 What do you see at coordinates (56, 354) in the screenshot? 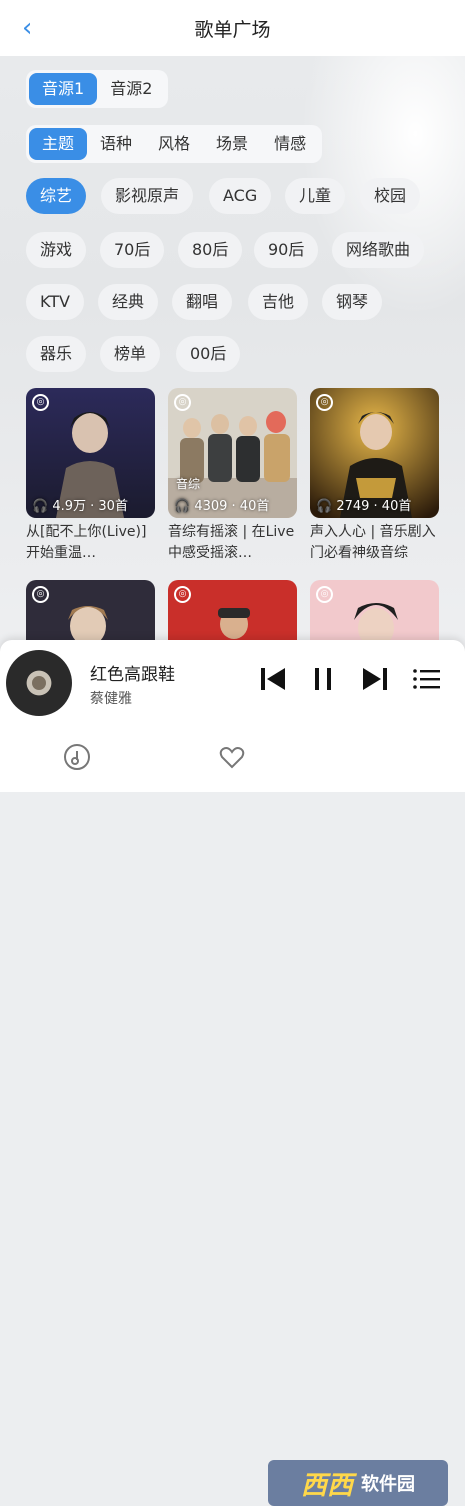
I see `tag-chip: 器乐` at bounding box center [56, 354].